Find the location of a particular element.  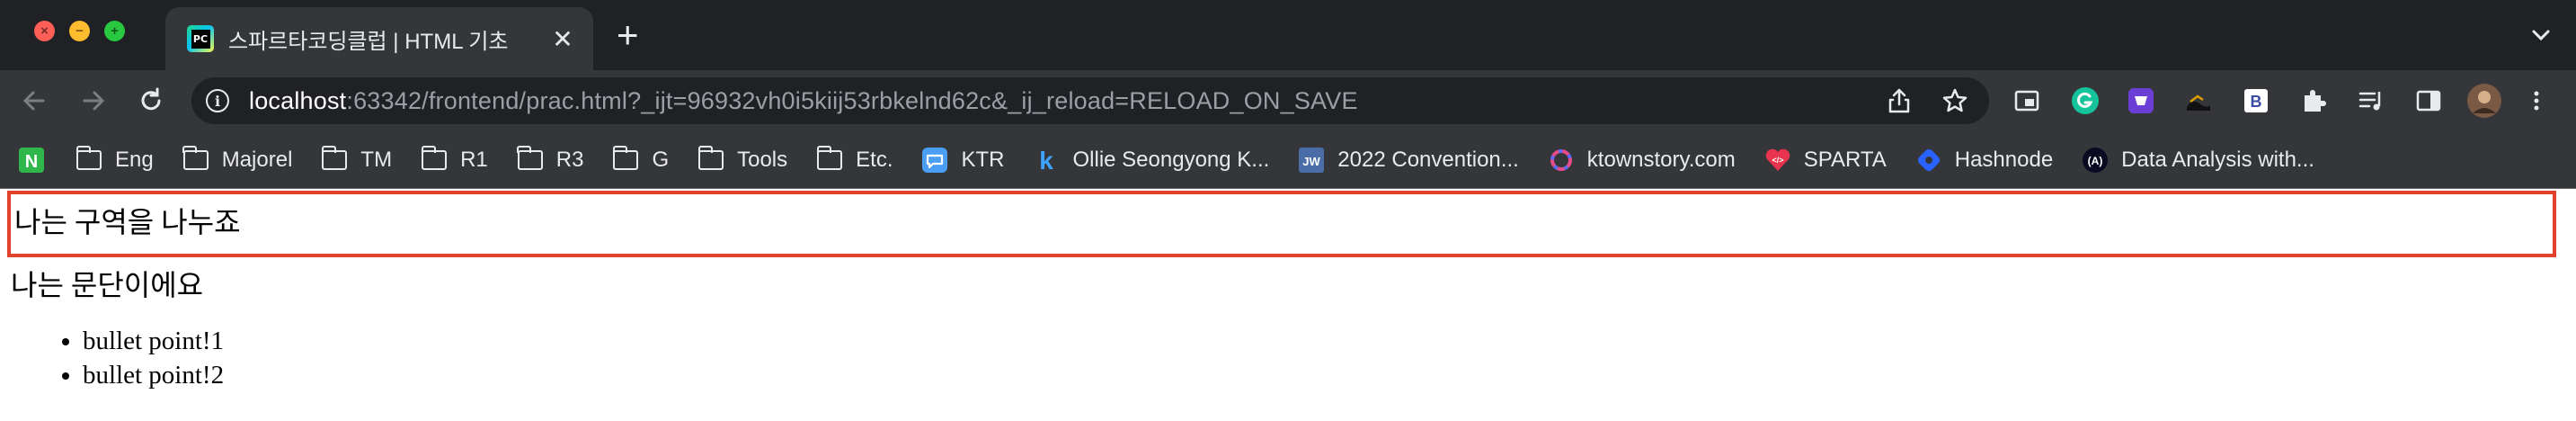

back-button is located at coordinates (34, 101).